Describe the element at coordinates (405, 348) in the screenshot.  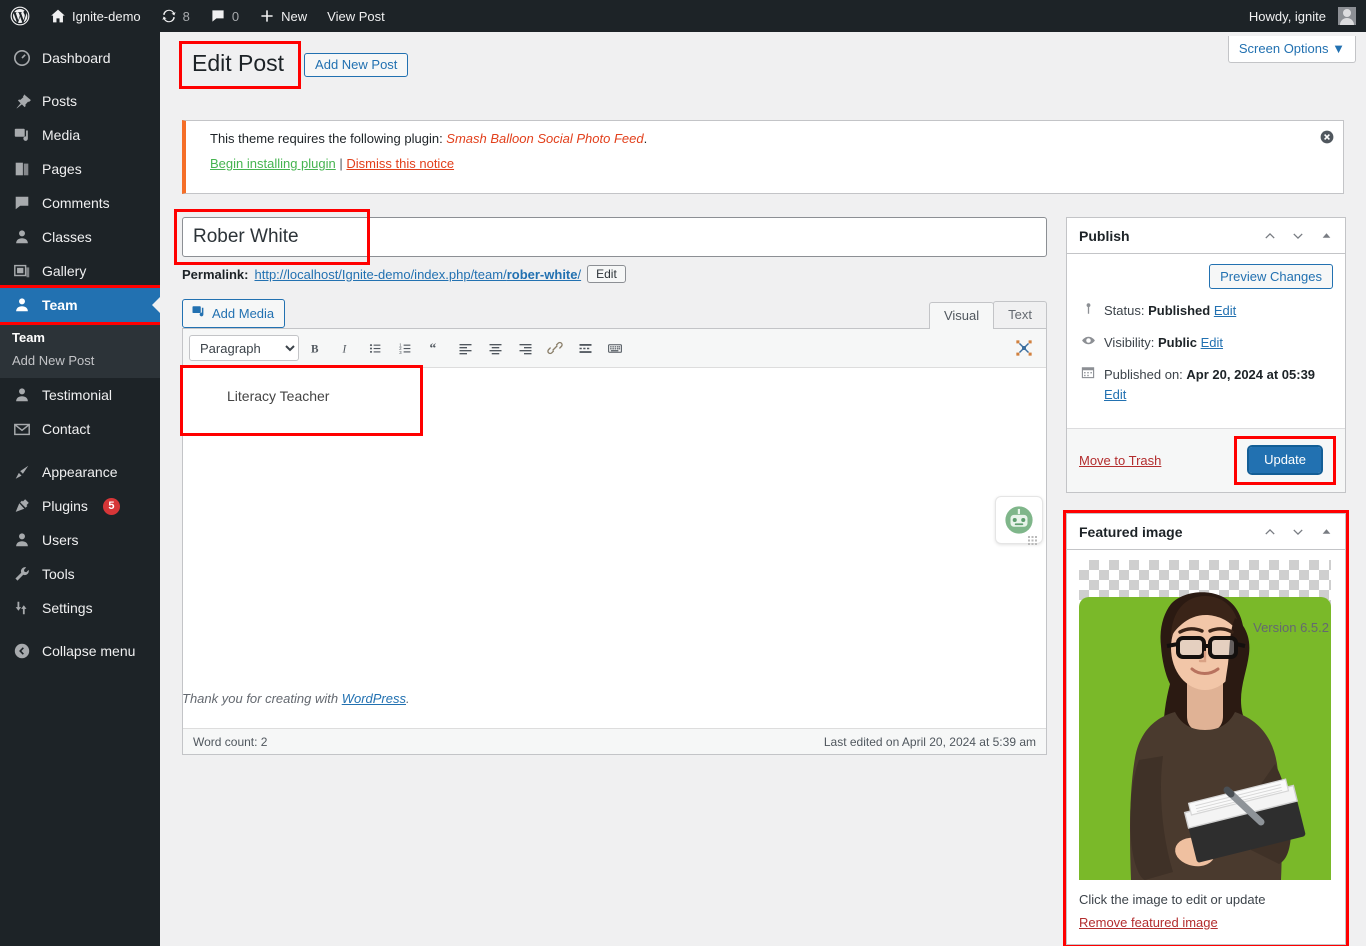
I see `numbered-list-icon: 123` at that location.